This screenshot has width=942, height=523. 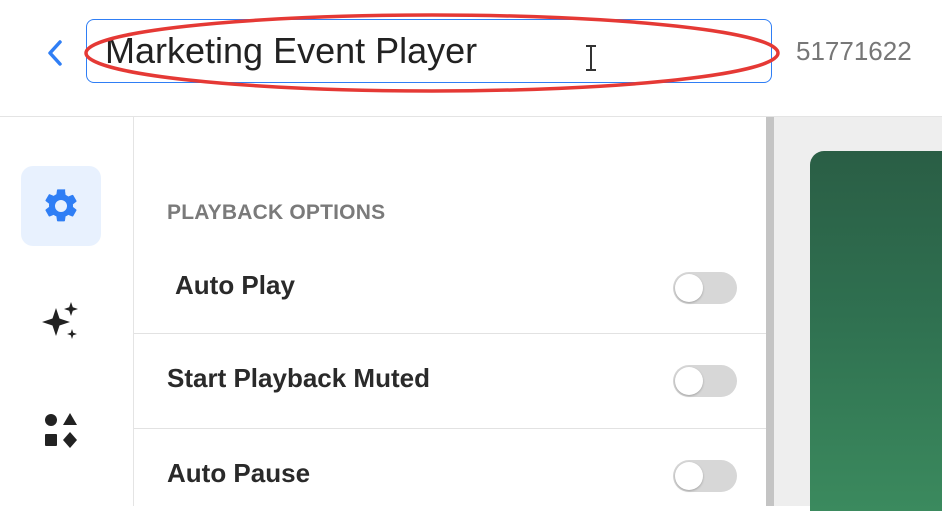 I want to click on option-label: Auto Play, so click(x=235, y=285).